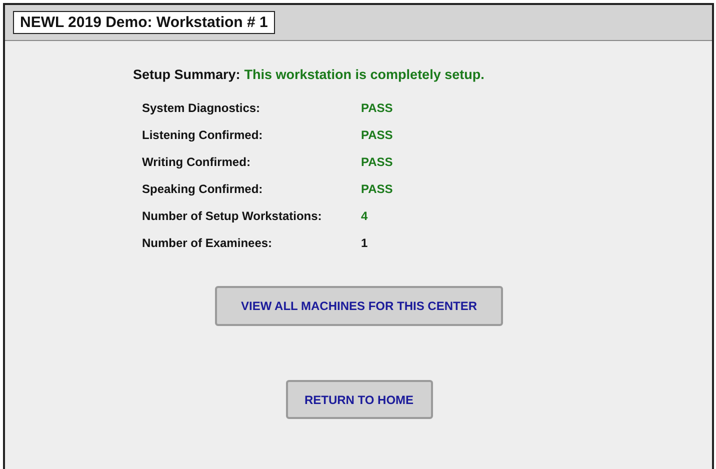 The height and width of the screenshot is (469, 716). I want to click on field-label: Speaking Confirmed:, so click(203, 189).